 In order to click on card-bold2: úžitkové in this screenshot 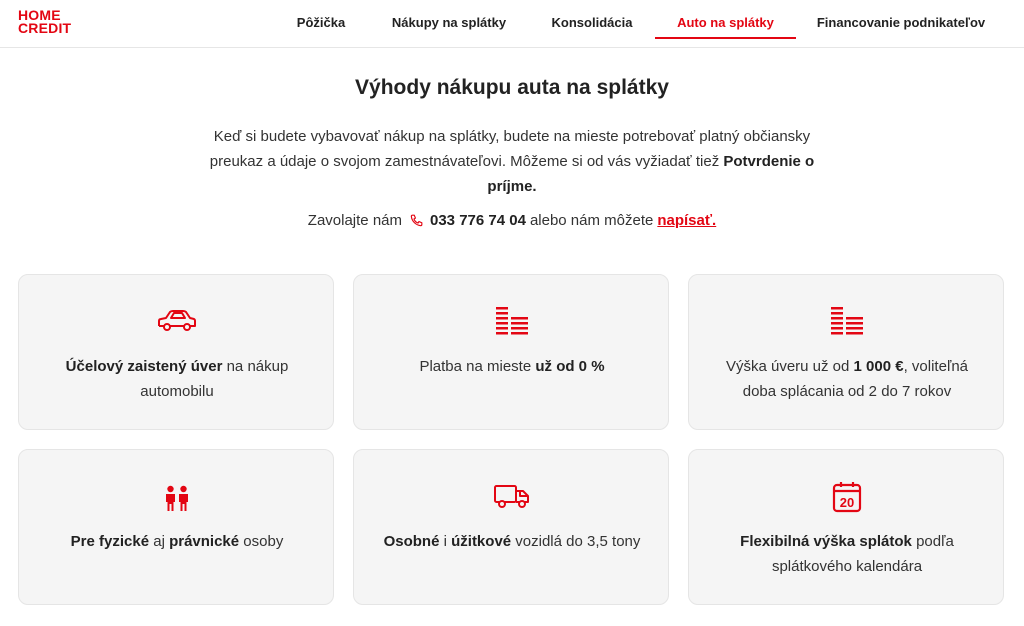, I will do `click(481, 541)`.